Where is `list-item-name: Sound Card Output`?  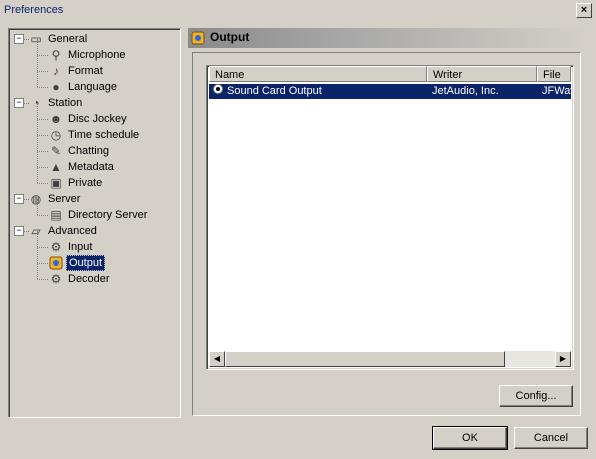 list-item-name: Sound Card Output is located at coordinates (274, 91).